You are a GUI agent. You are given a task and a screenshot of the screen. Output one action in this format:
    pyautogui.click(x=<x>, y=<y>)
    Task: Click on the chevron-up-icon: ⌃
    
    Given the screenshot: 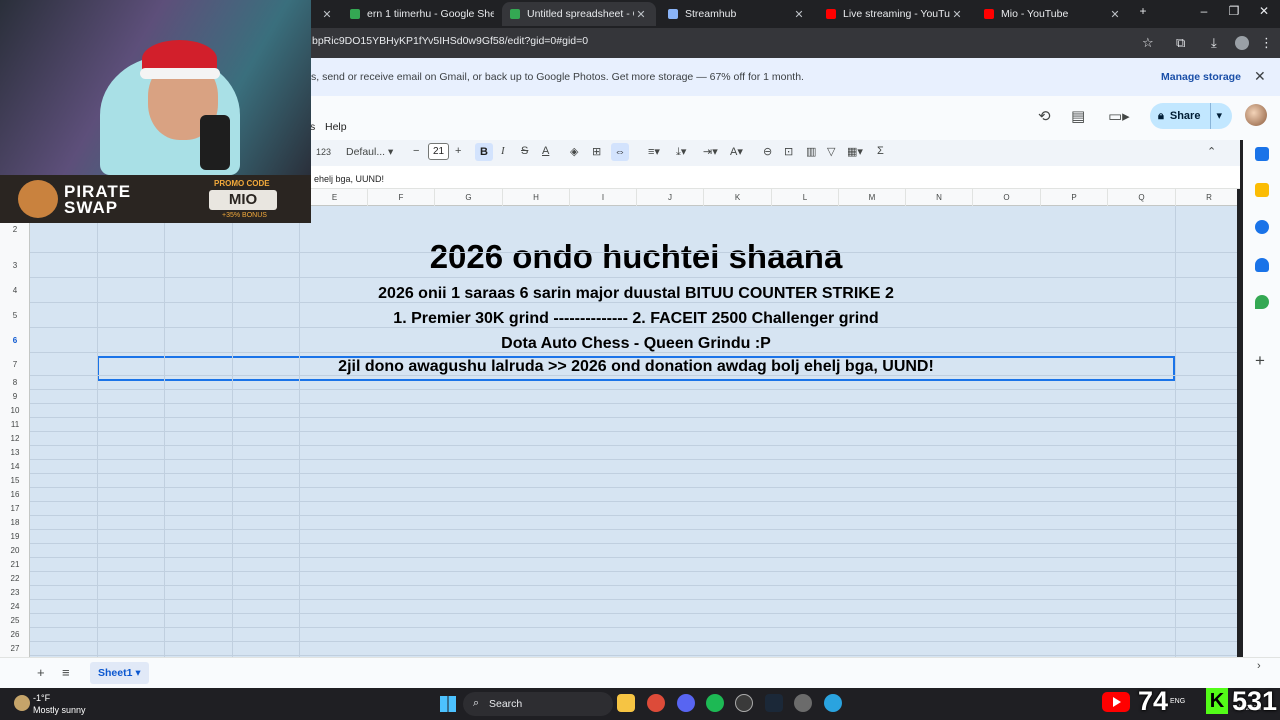 What is the action you would take?
    pyautogui.click(x=1211, y=151)
    